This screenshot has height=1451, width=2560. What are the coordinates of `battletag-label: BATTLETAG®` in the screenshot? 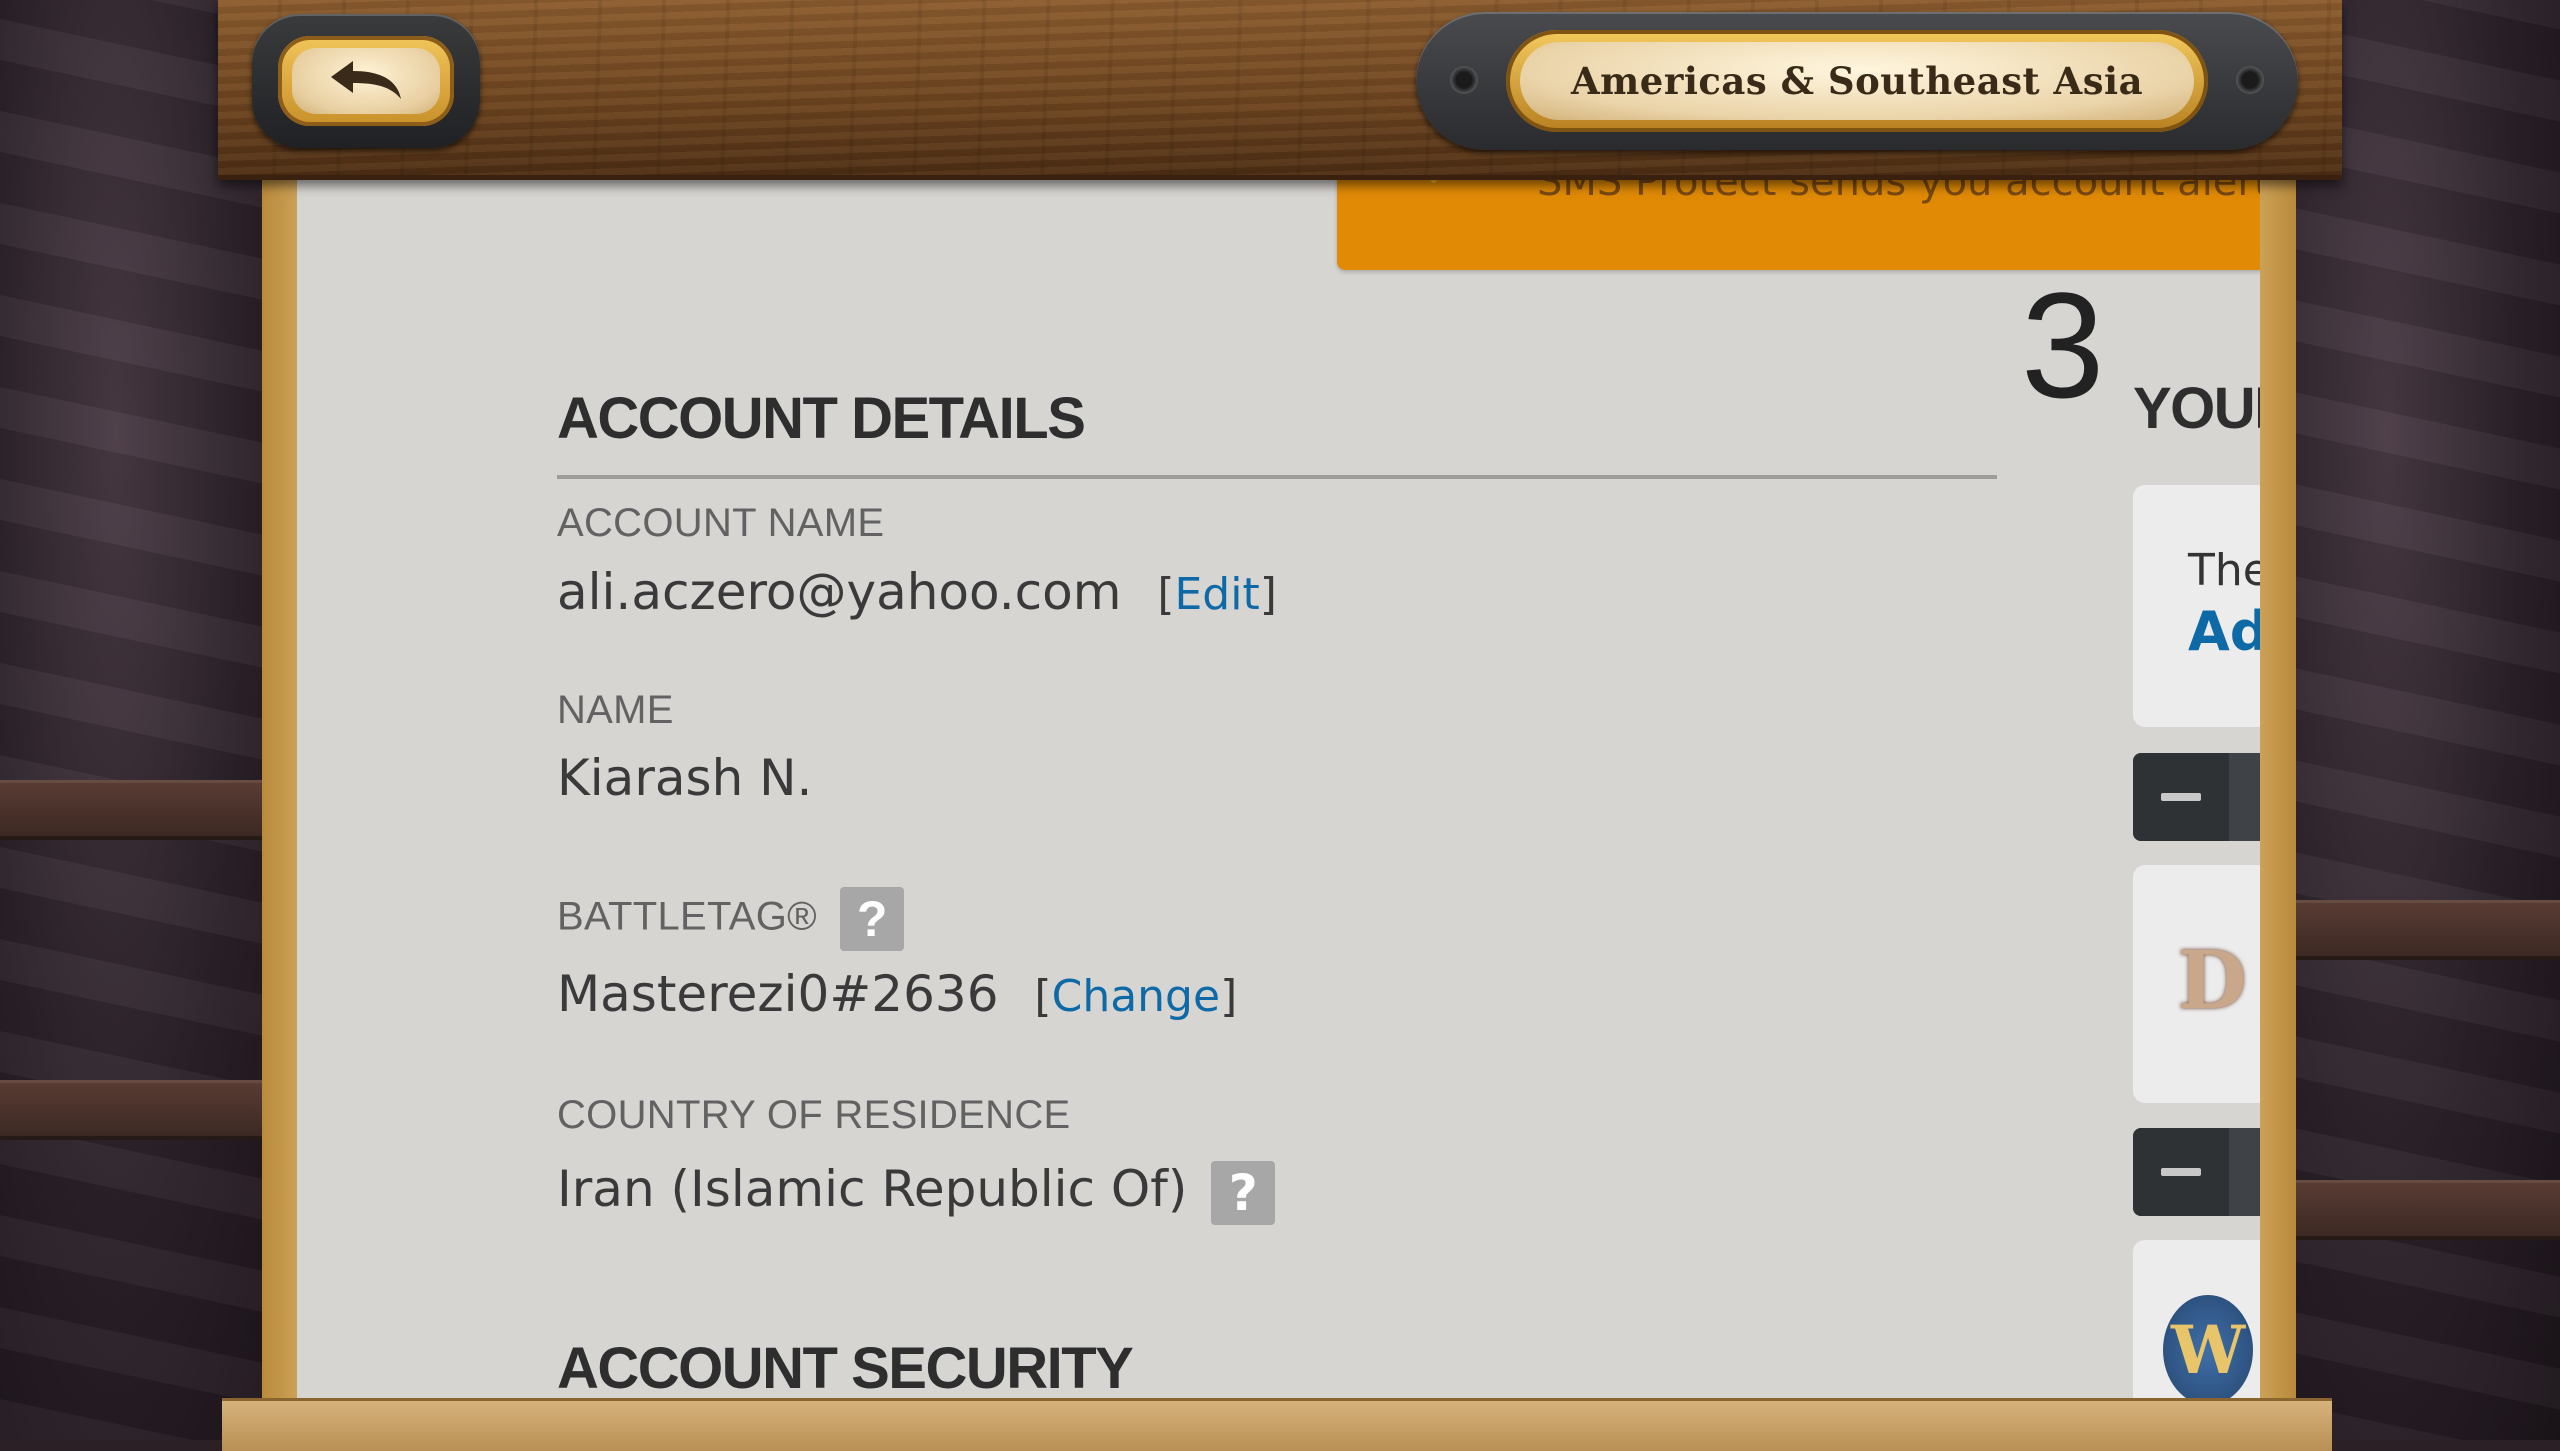 It's located at (687, 916).